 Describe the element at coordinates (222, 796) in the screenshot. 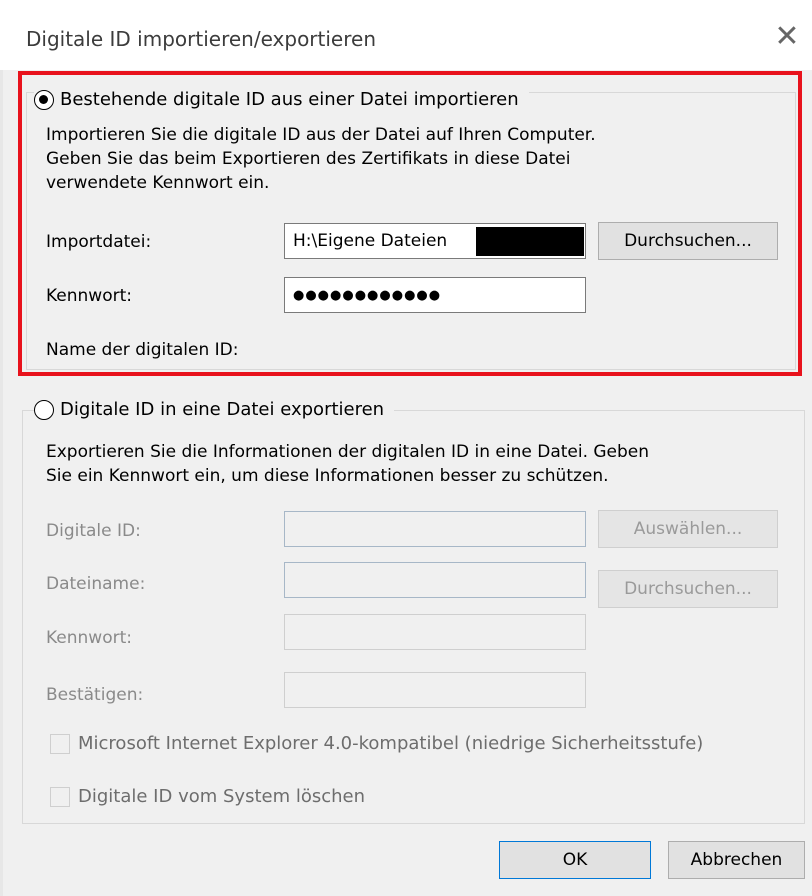

I see `delete-id-checkbox-label: Digitale ID vom System löschen` at that location.